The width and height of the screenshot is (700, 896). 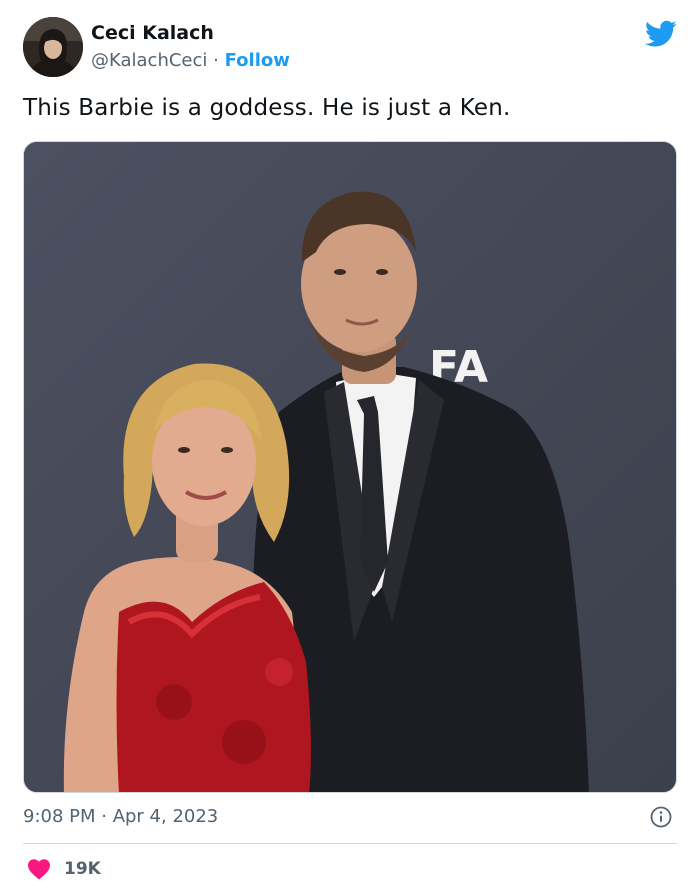 I want to click on info-icon, so click(x=661, y=817).